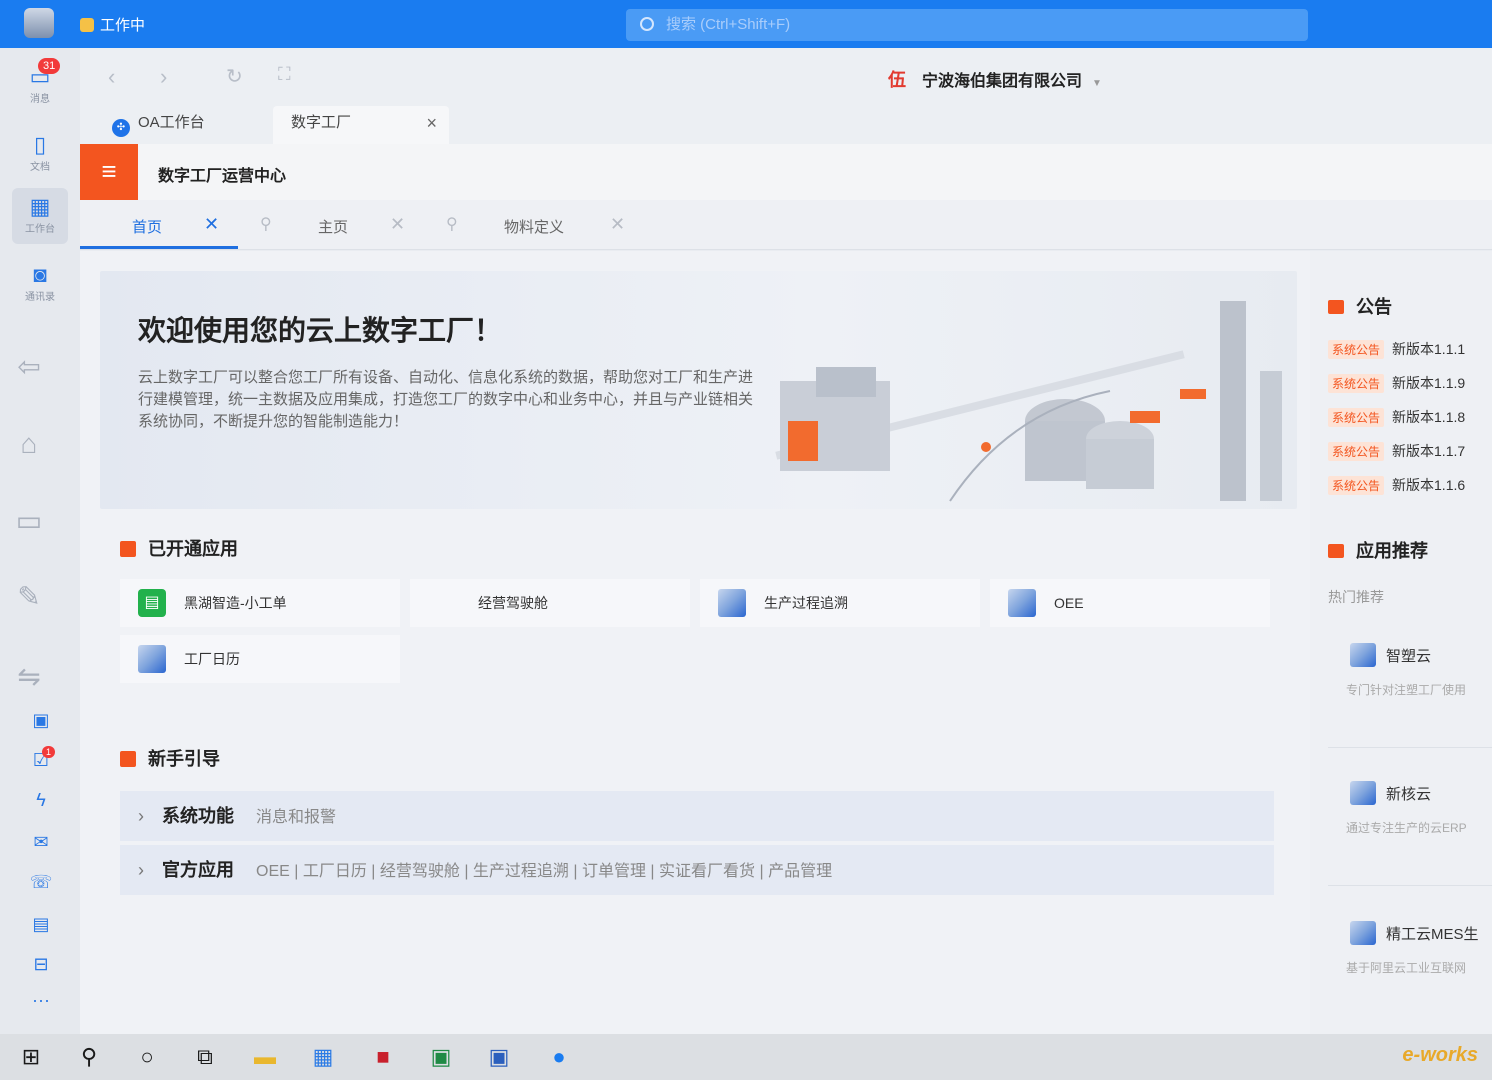 This screenshot has width=1492, height=1080. I want to click on back-arrow-icon: ⇦, so click(29, 367).